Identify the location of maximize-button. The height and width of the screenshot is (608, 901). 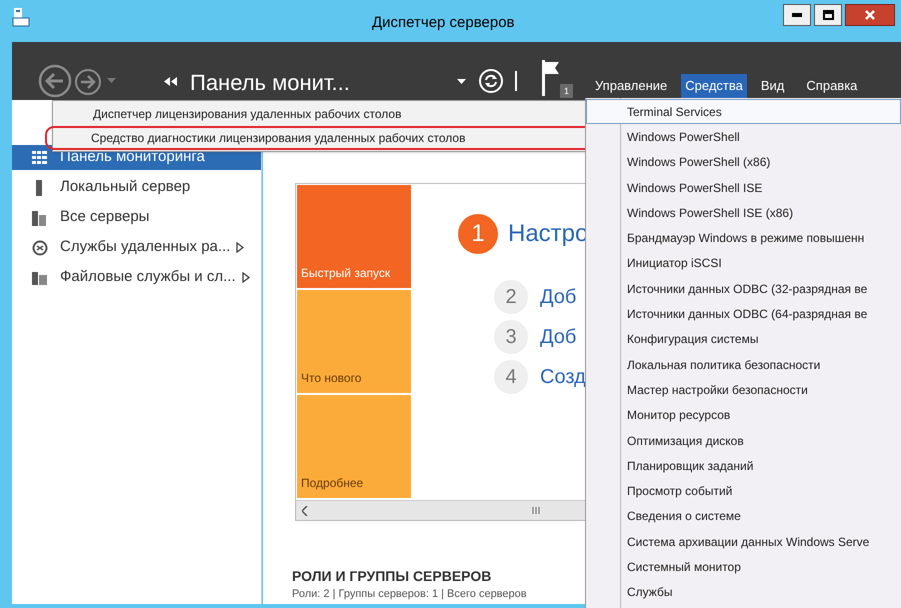
(828, 15).